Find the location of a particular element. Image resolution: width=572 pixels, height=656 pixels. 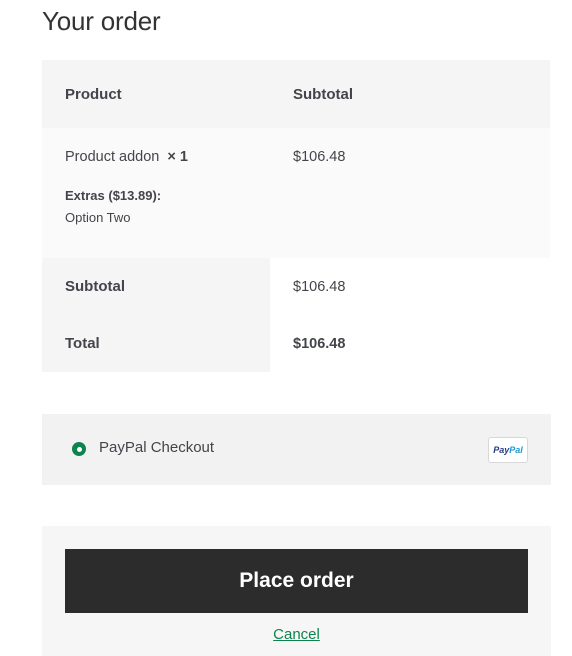

product-name: Product addon is located at coordinates (112, 157).